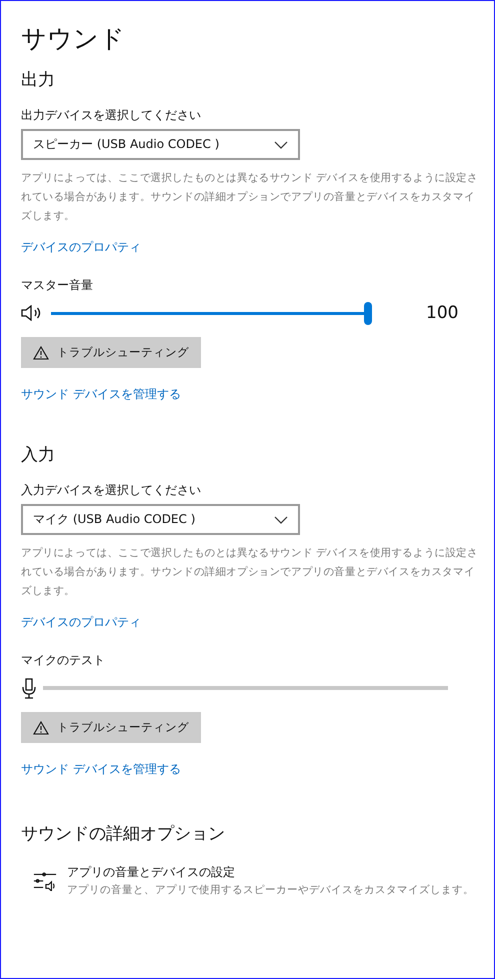 The height and width of the screenshot is (979, 495). I want to click on setting-description: アプリの音量と、アプリで使用するスピーカーやデバイスをカスタマイズします。, so click(270, 890).